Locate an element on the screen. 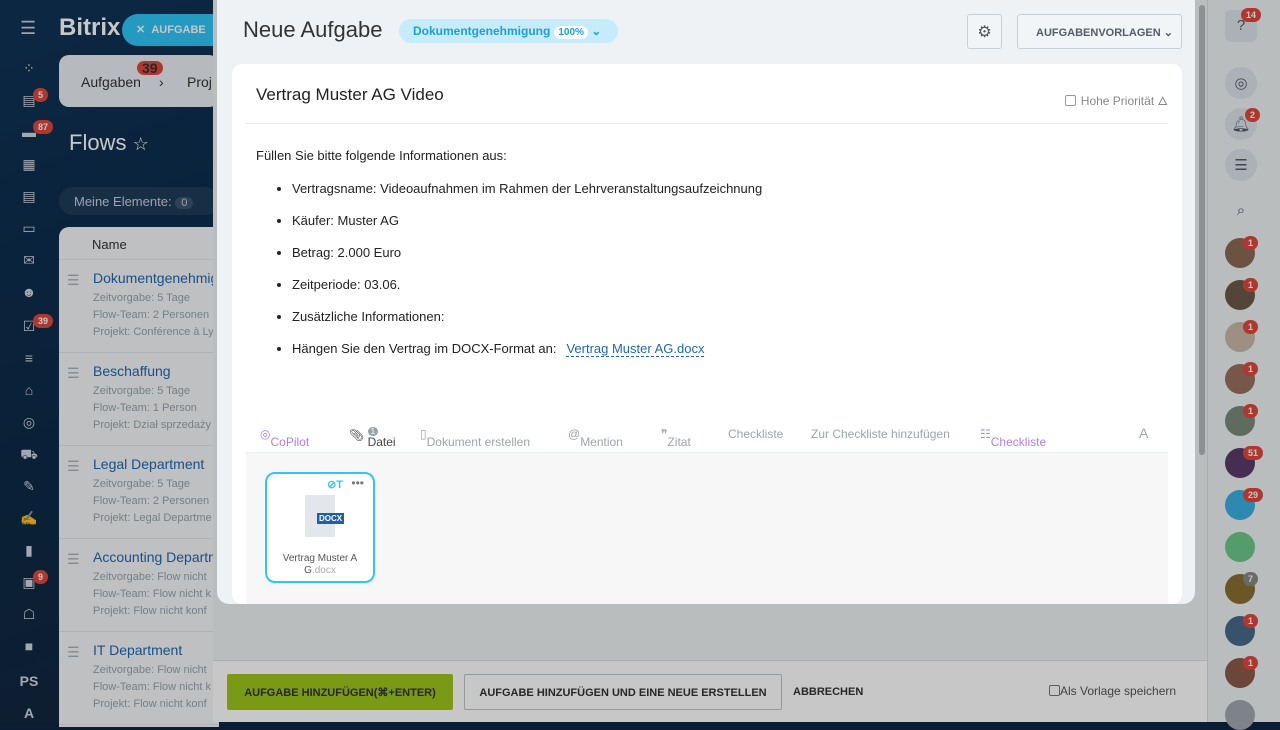  list-item: Zeitperiode: 03.06. is located at coordinates (527, 284).